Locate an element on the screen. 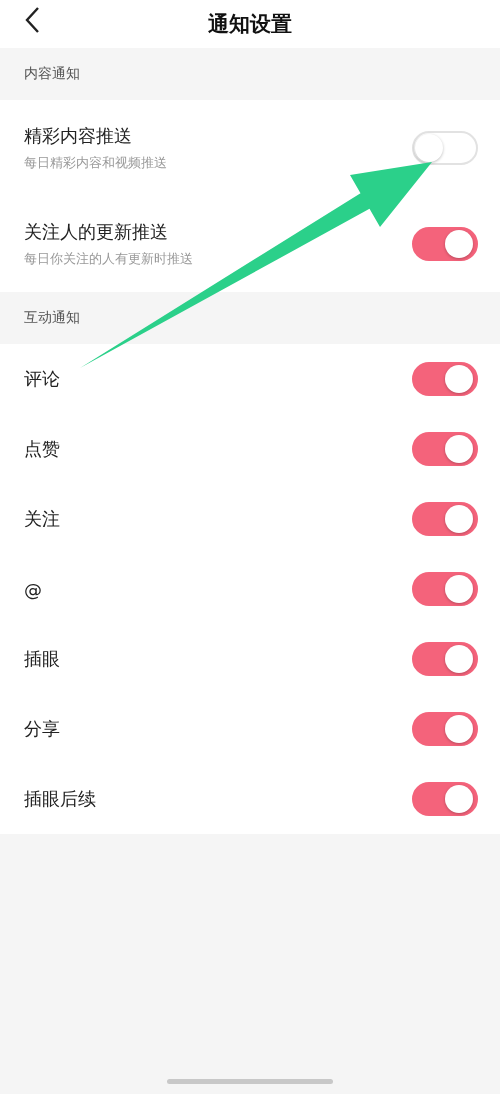 The image size is (500, 1094). setting-description: 每日你关注的人有更新时推送 is located at coordinates (108, 259).